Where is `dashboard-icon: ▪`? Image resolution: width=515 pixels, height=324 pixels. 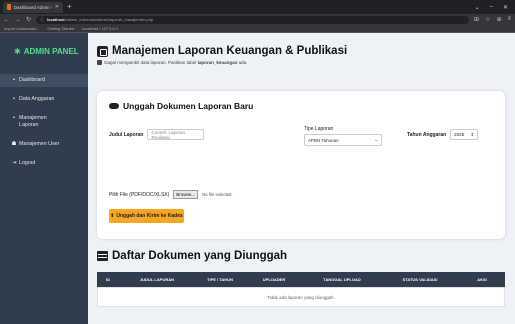
dashboard-icon: ▪ is located at coordinates (14, 80).